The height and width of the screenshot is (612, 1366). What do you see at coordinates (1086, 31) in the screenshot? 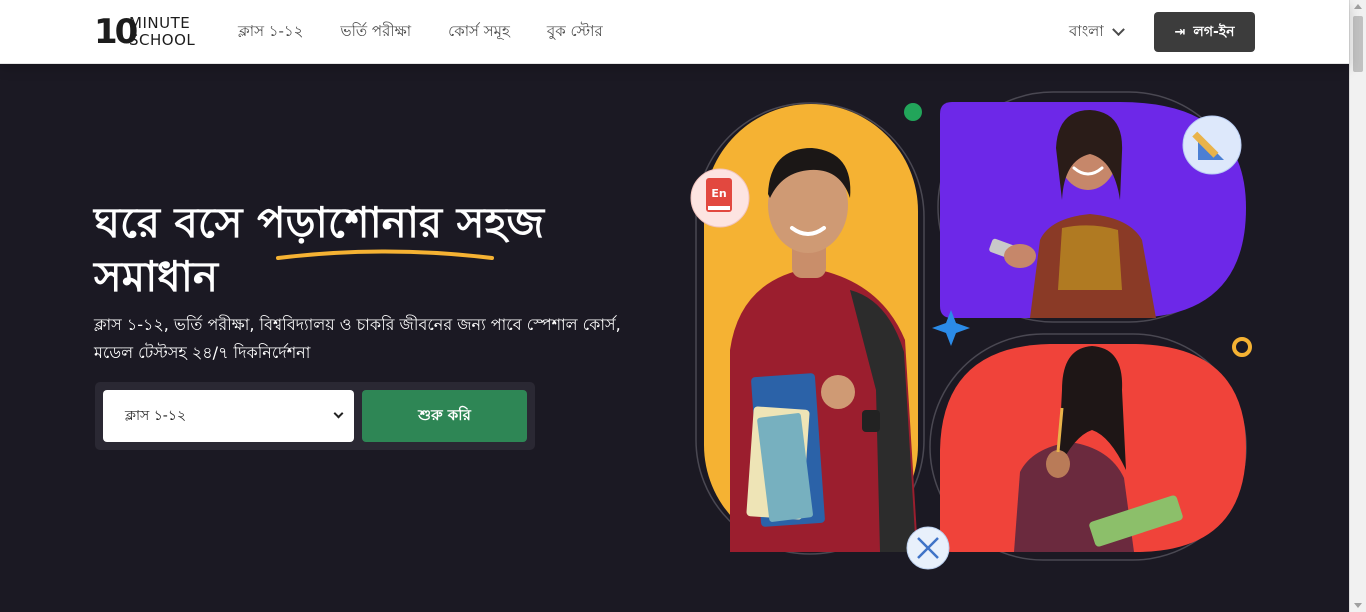
I see `language-label: বাংলা` at bounding box center [1086, 31].